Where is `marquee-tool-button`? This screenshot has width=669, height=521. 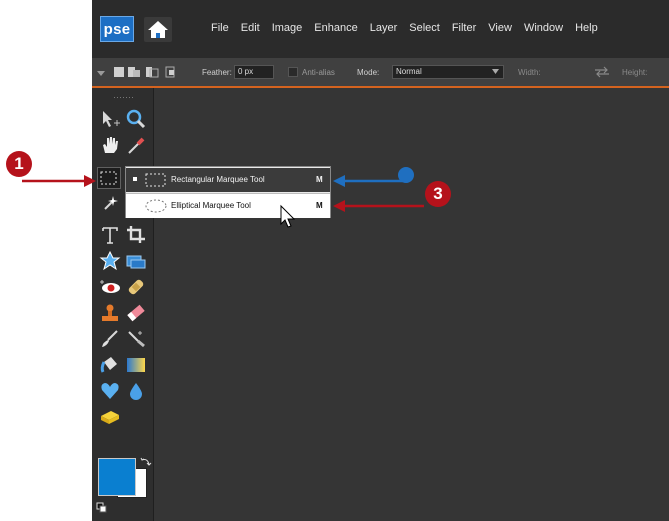 marquee-tool-button is located at coordinates (109, 178).